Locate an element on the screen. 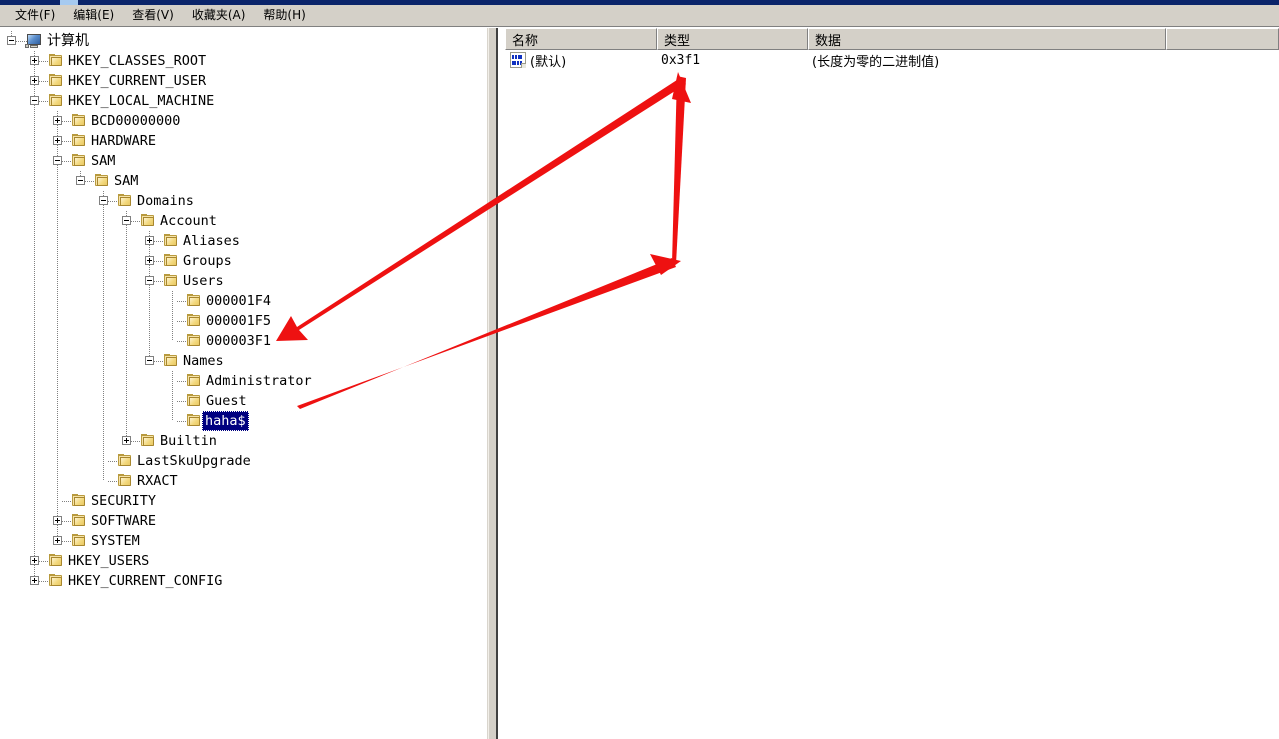  column-header-data: 数据 is located at coordinates (987, 39).